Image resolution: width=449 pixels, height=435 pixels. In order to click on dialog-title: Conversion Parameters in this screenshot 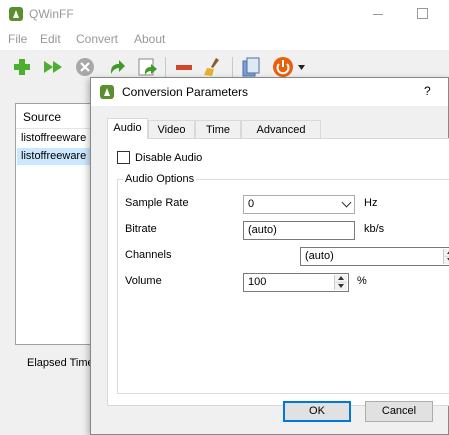, I will do `click(185, 92)`.